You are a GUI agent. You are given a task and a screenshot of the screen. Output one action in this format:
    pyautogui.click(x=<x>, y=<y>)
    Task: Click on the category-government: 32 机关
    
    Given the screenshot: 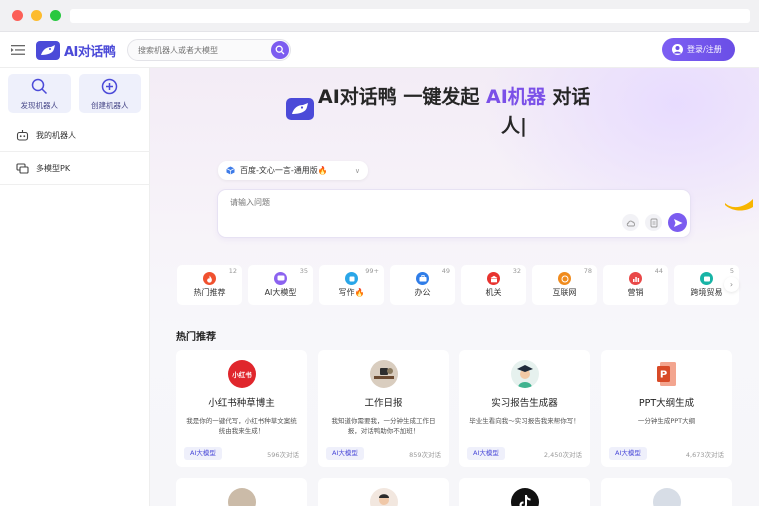 What is the action you would take?
    pyautogui.click(x=493, y=285)
    